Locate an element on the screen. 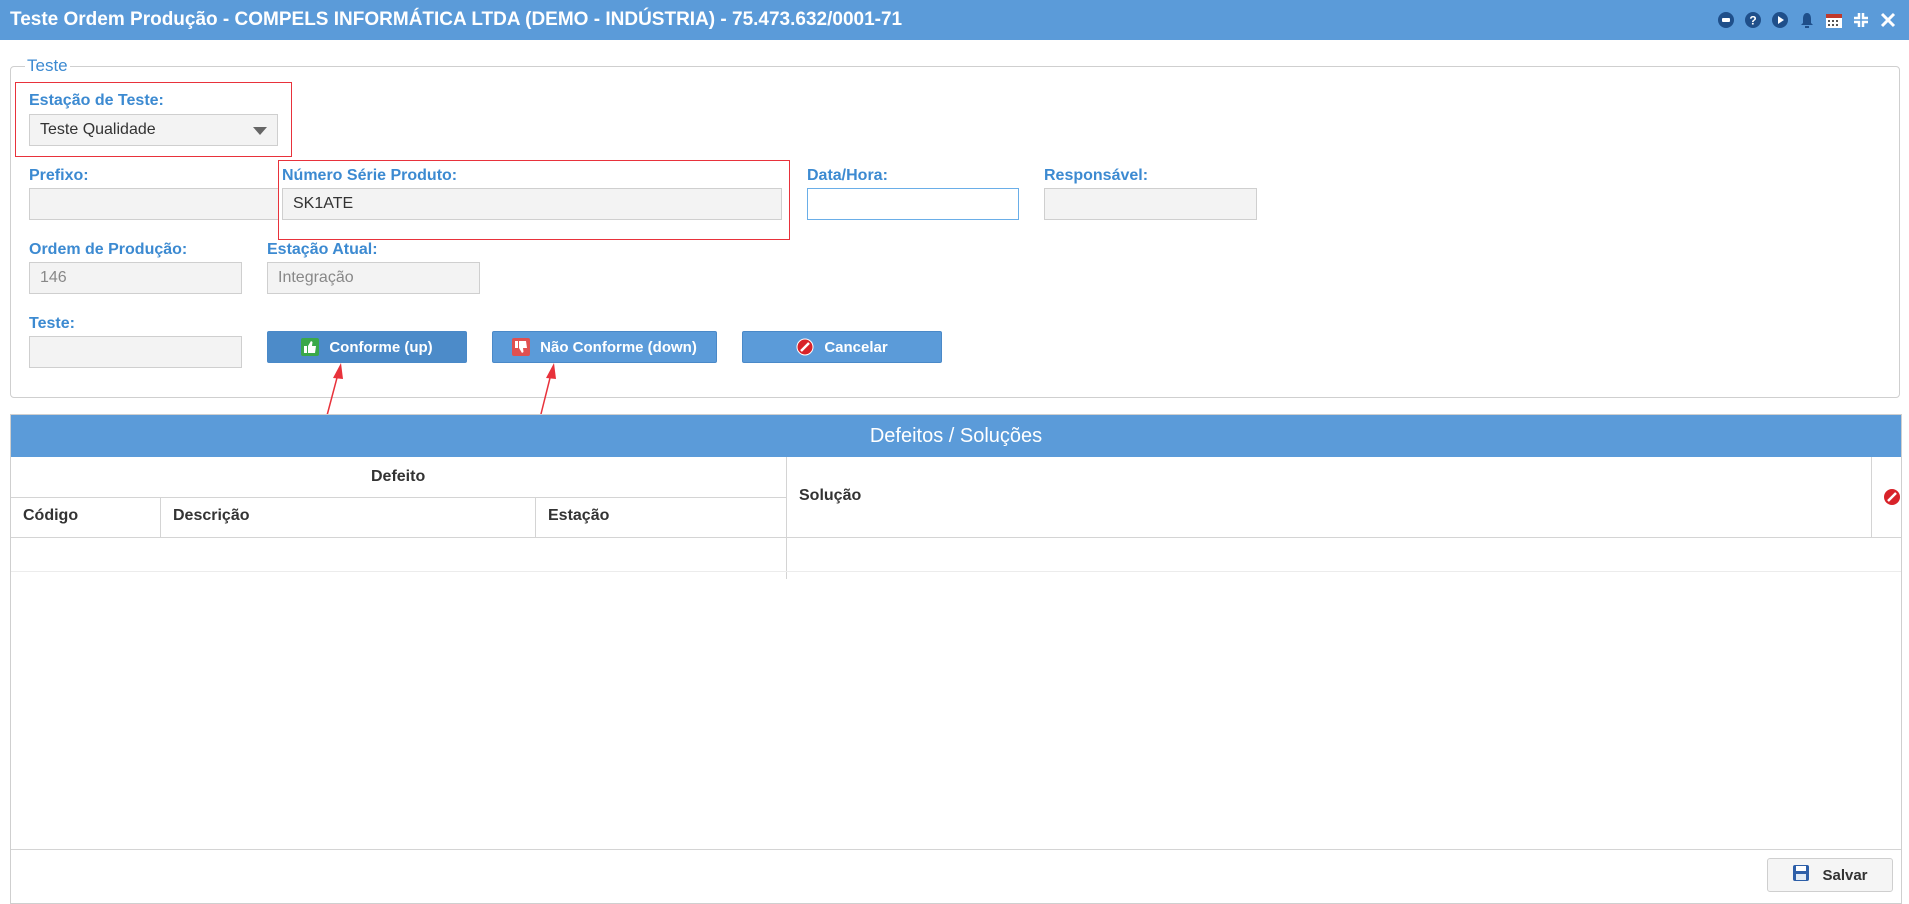 This screenshot has width=1909, height=904. column-header-descricao: Descrição is located at coordinates (211, 516).